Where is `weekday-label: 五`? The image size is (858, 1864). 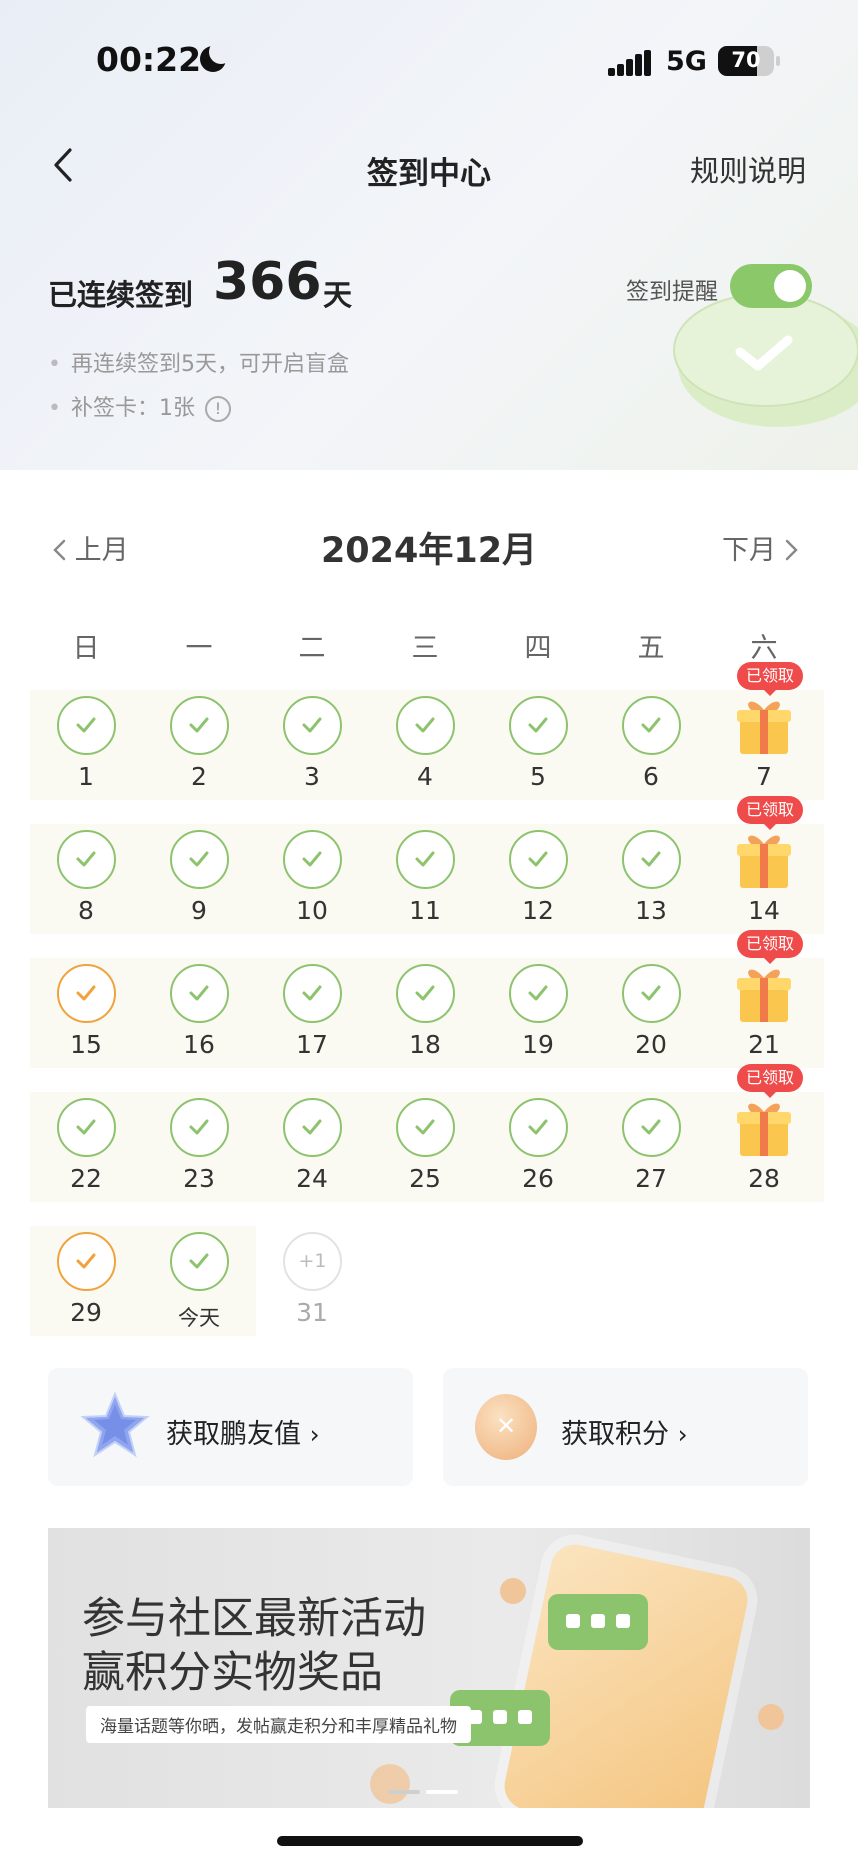 weekday-label: 五 is located at coordinates (651, 648).